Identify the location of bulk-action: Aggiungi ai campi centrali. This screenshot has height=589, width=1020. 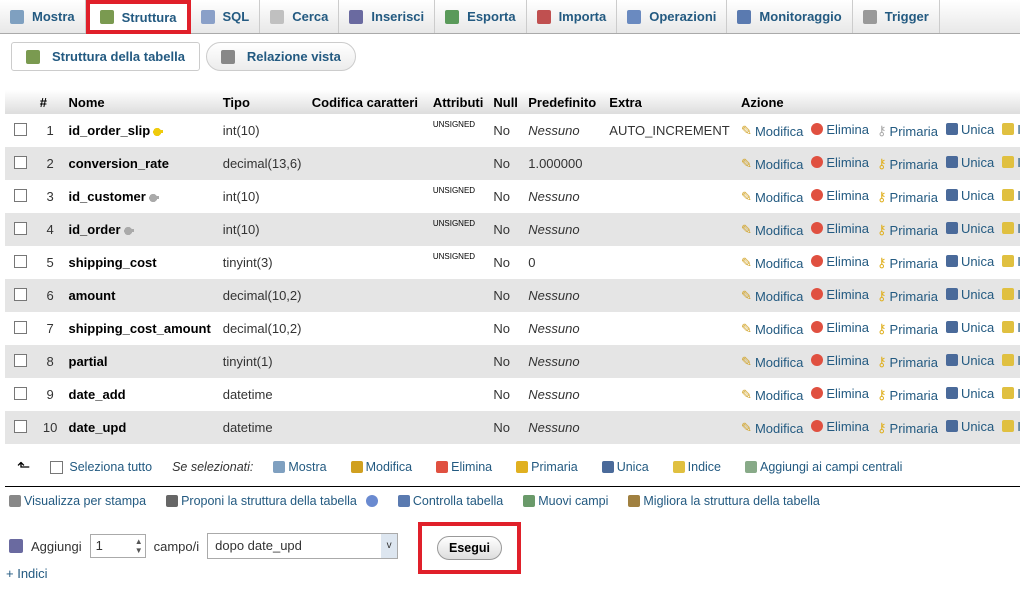
(823, 467).